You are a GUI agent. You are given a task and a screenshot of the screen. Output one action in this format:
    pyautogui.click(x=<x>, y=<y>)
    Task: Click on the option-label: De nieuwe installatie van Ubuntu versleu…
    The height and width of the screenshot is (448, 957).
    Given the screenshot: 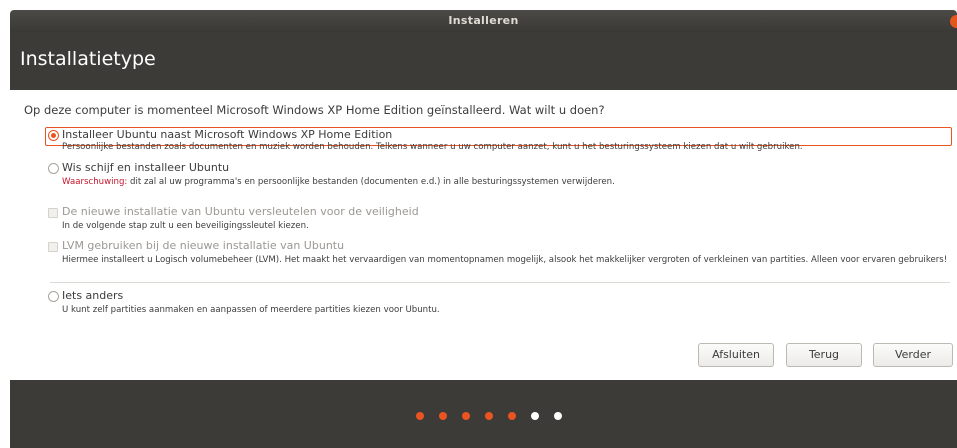 What is the action you would take?
    pyautogui.click(x=240, y=211)
    